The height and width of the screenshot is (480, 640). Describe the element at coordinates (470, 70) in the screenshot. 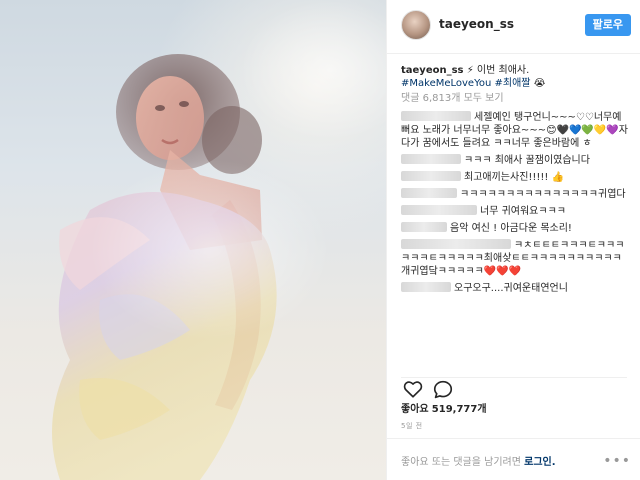

I see `lightning-emoji: ⚡` at that location.